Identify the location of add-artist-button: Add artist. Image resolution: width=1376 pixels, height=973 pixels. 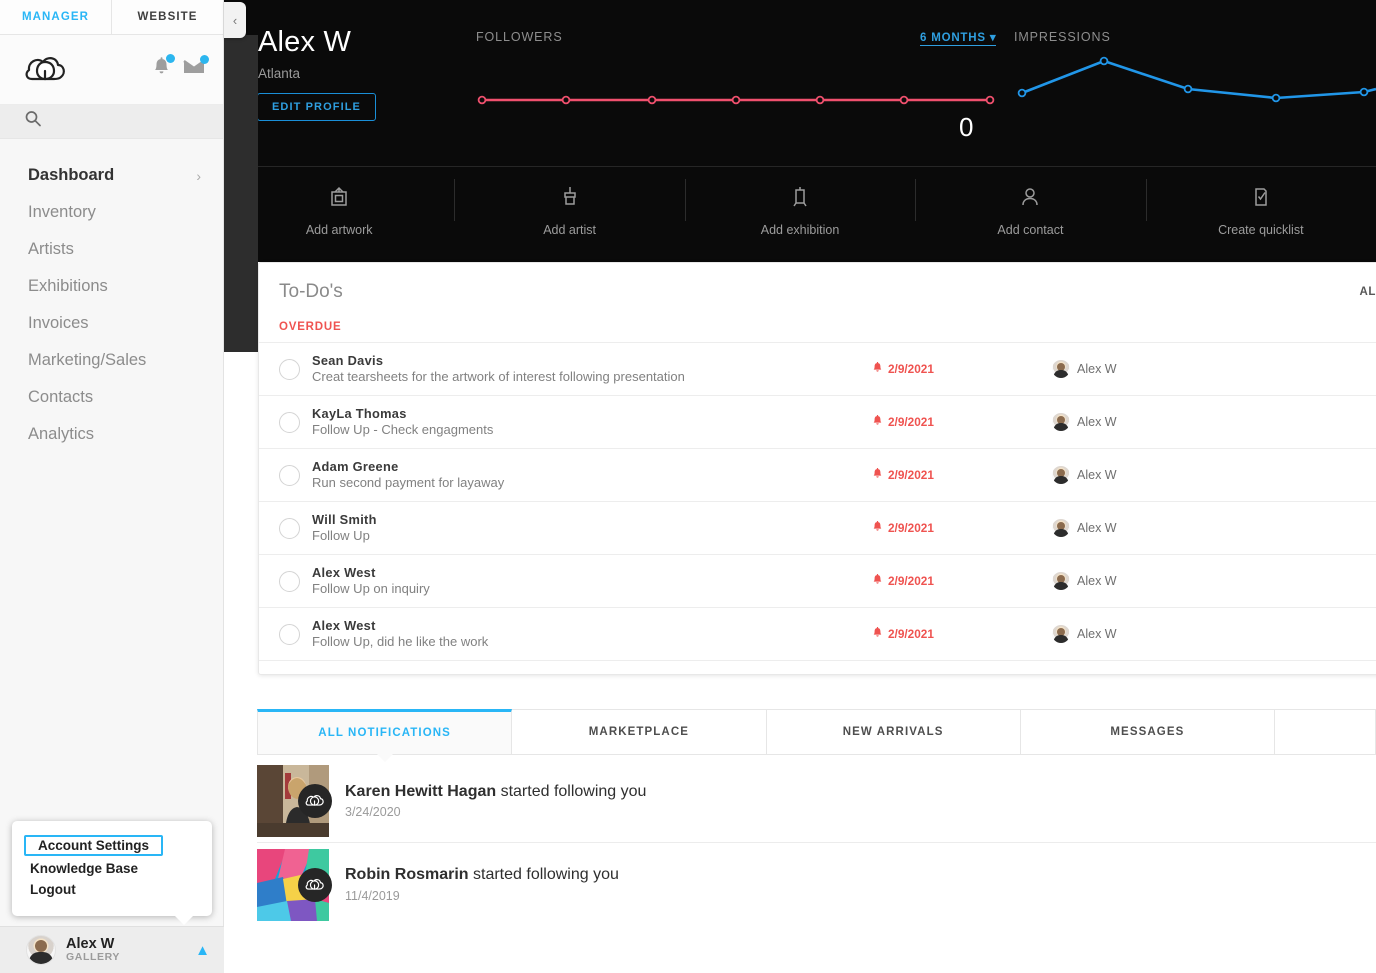
(569, 206).